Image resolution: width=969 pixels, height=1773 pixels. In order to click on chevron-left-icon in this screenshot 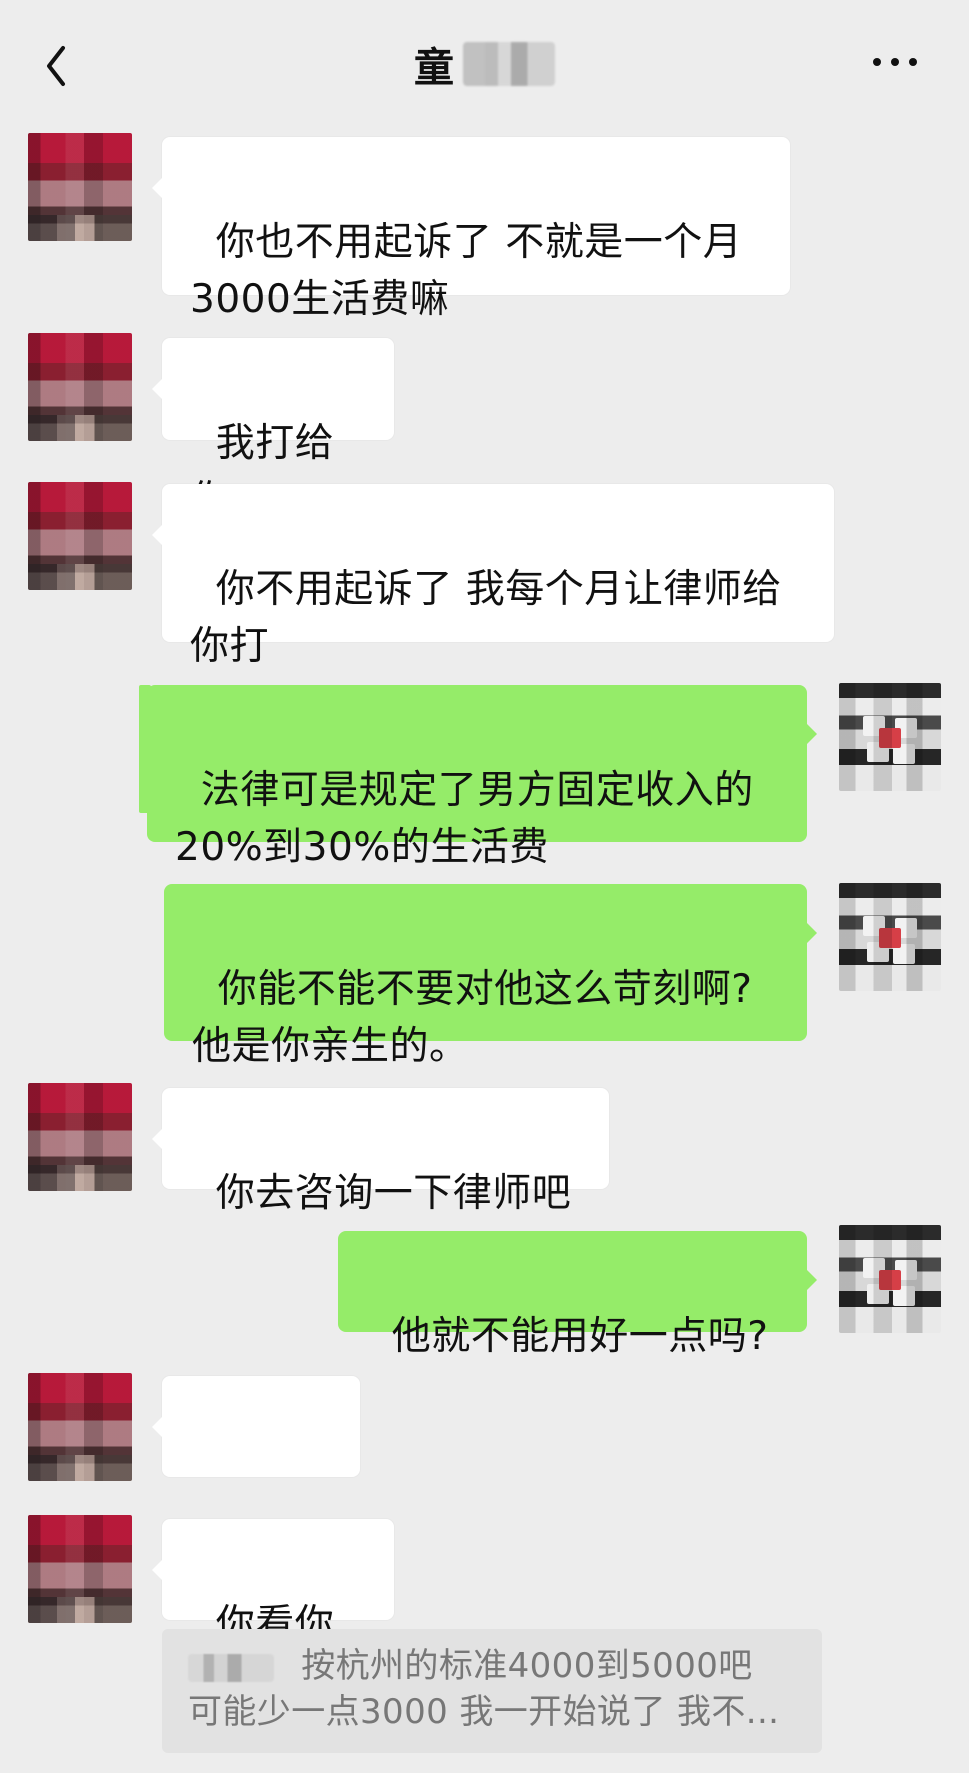, I will do `click(56, 66)`.